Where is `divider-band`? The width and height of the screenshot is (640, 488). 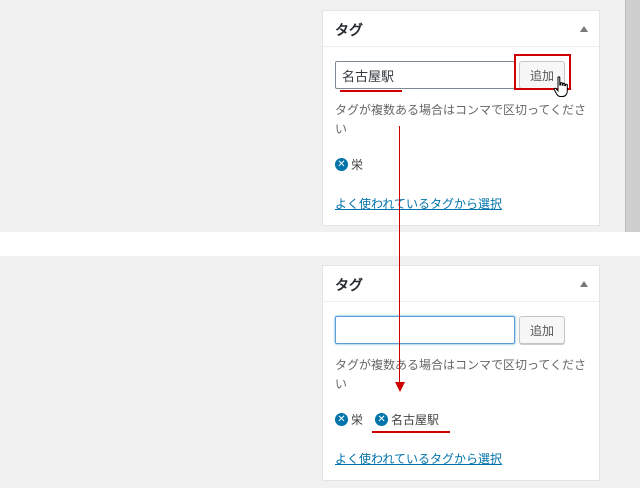 divider-band is located at coordinates (320, 244).